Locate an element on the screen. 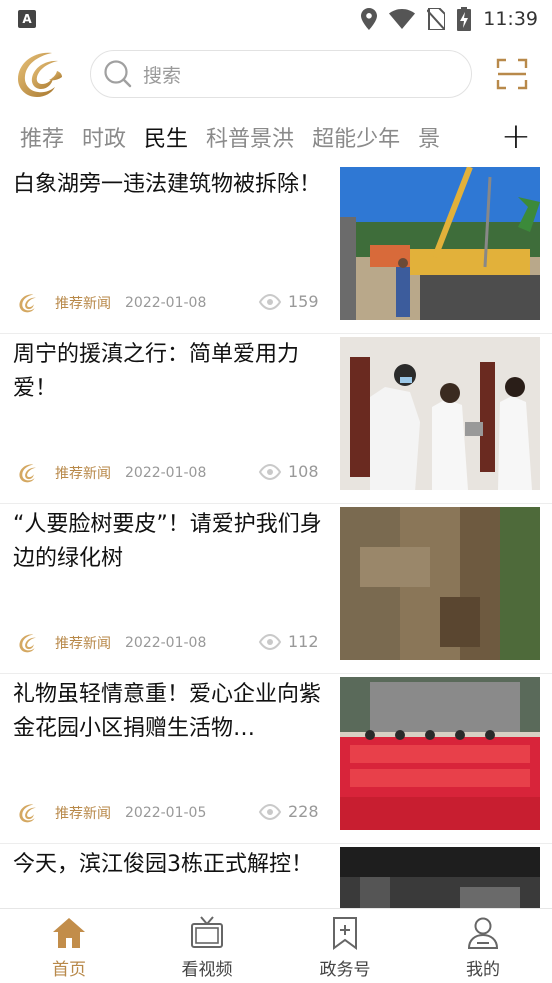 This screenshot has height=983, width=552. category-tabs: 推荐 时政 民生 科普景洪 超能少年 景 + is located at coordinates (276, 137).